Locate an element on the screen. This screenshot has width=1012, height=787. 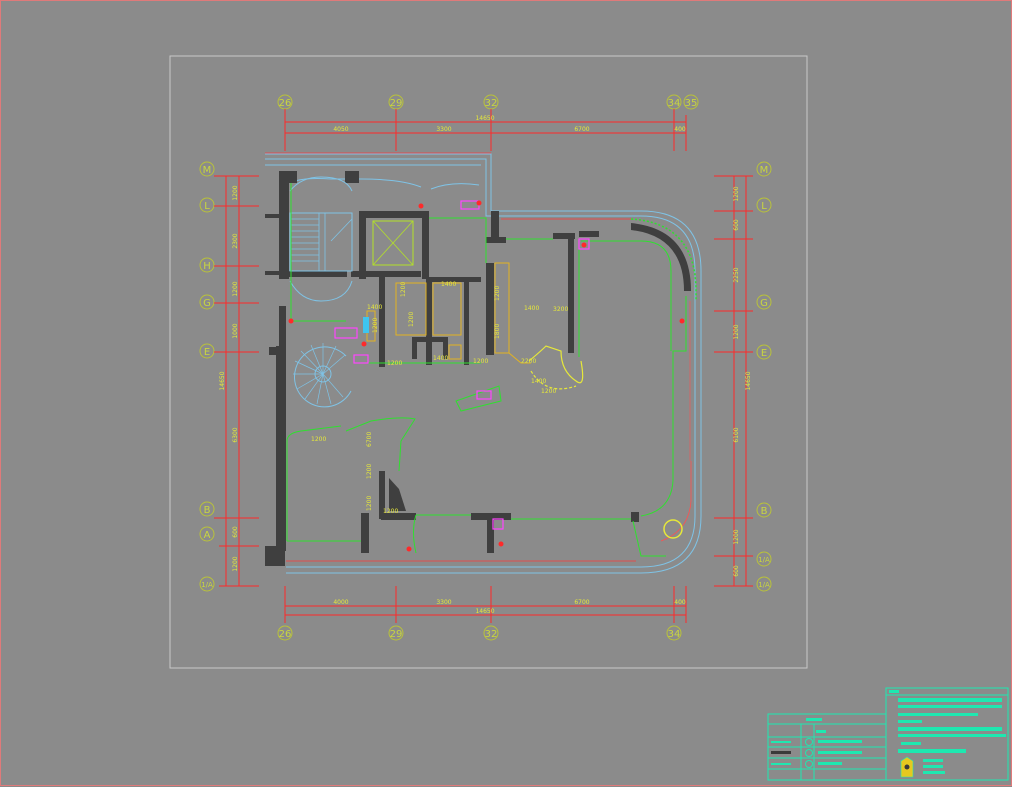
svg-text: E is located at coordinates (207, 352).